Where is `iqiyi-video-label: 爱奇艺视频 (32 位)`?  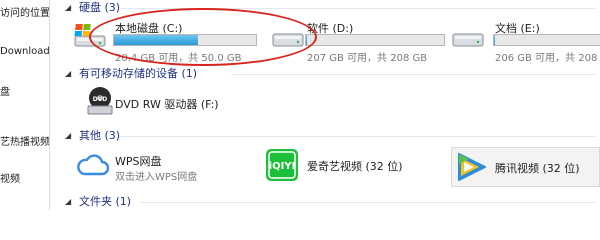
iqiyi-video-label: 爱奇艺视频 (32 位) is located at coordinates (355, 166).